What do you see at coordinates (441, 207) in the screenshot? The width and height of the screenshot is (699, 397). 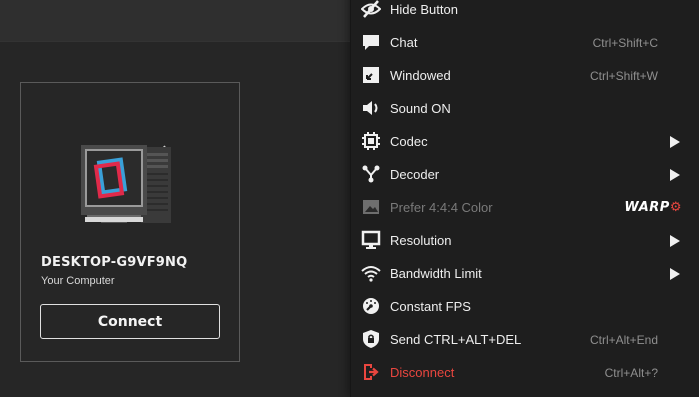 I see `menu-item-label: Prefer 4:4:4 Color` at bounding box center [441, 207].